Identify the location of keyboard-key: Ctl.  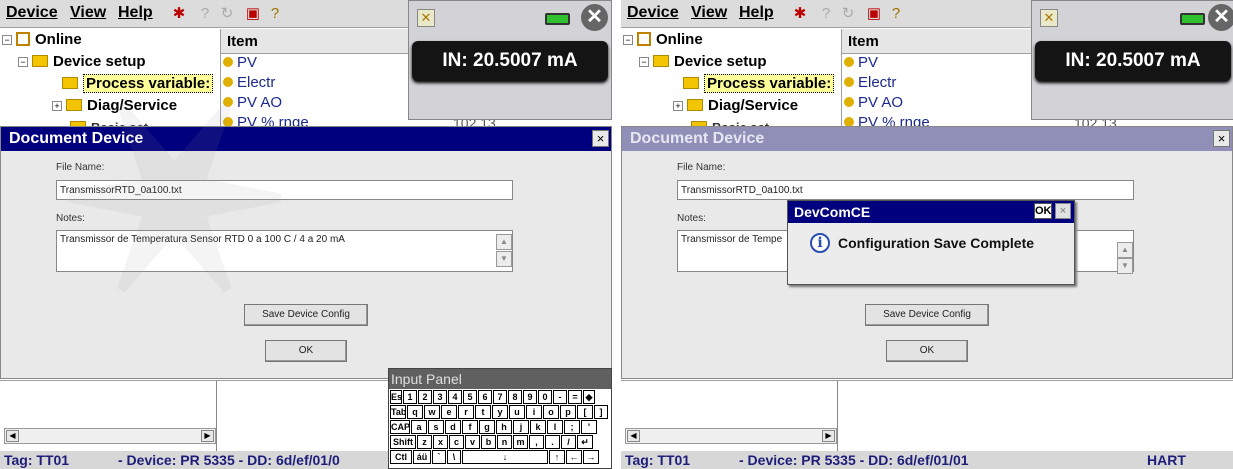
(401, 457).